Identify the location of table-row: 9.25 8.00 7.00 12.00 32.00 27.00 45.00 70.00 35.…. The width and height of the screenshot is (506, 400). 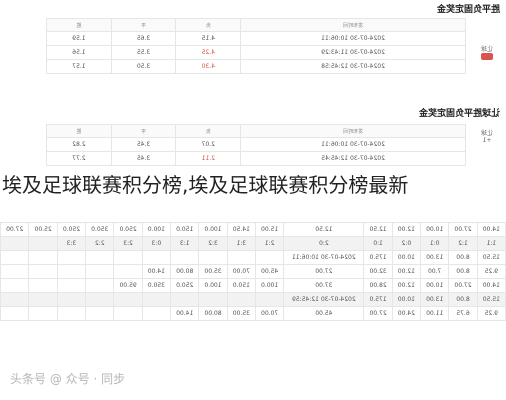
(253, 271).